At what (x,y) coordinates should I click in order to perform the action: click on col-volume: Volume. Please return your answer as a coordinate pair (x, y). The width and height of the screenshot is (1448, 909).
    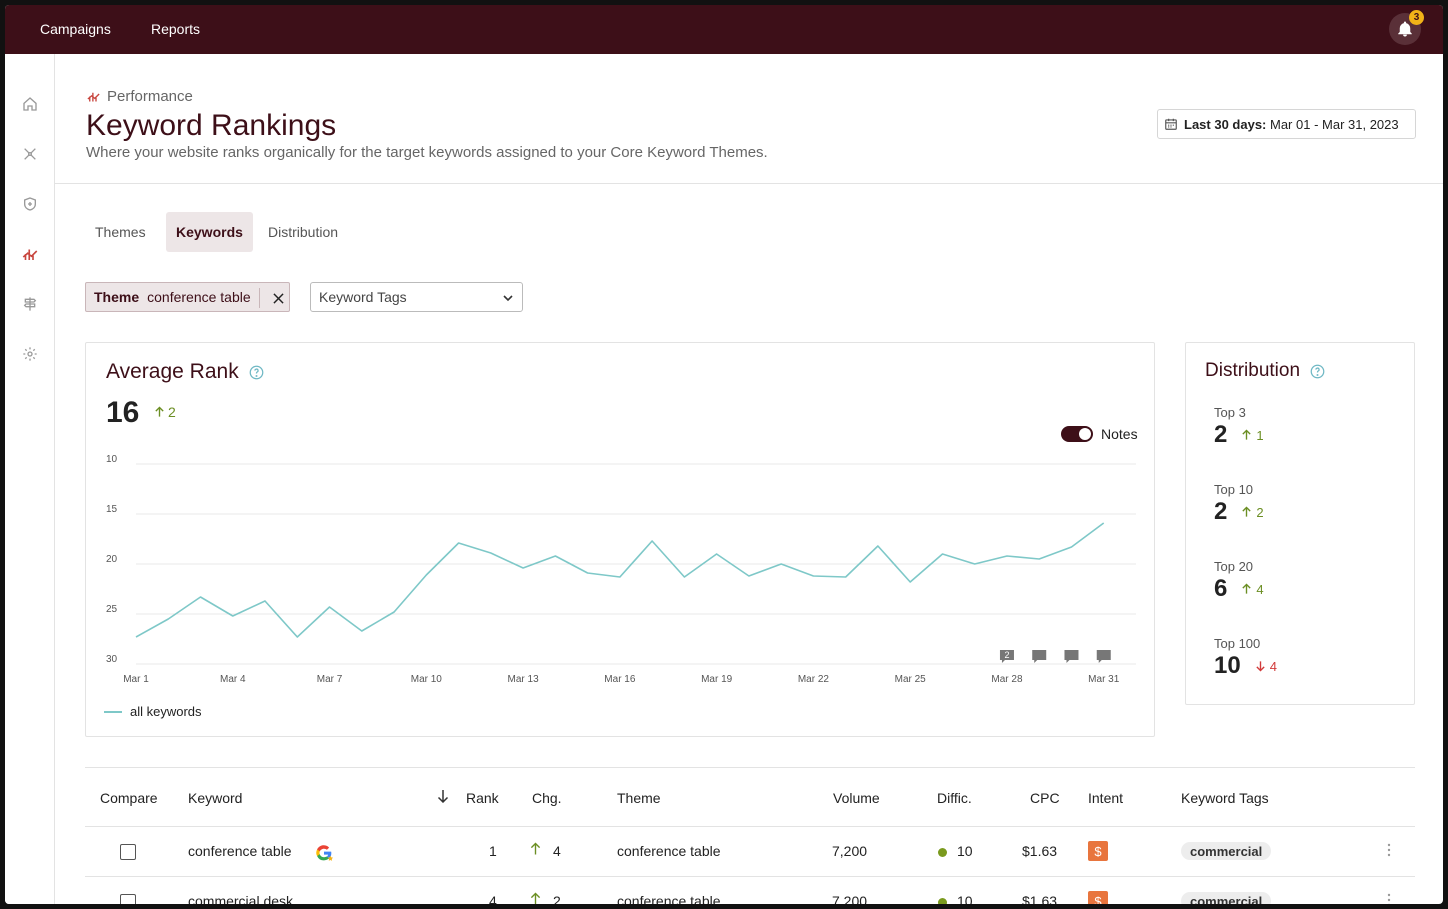
    Looking at the image, I should click on (856, 798).